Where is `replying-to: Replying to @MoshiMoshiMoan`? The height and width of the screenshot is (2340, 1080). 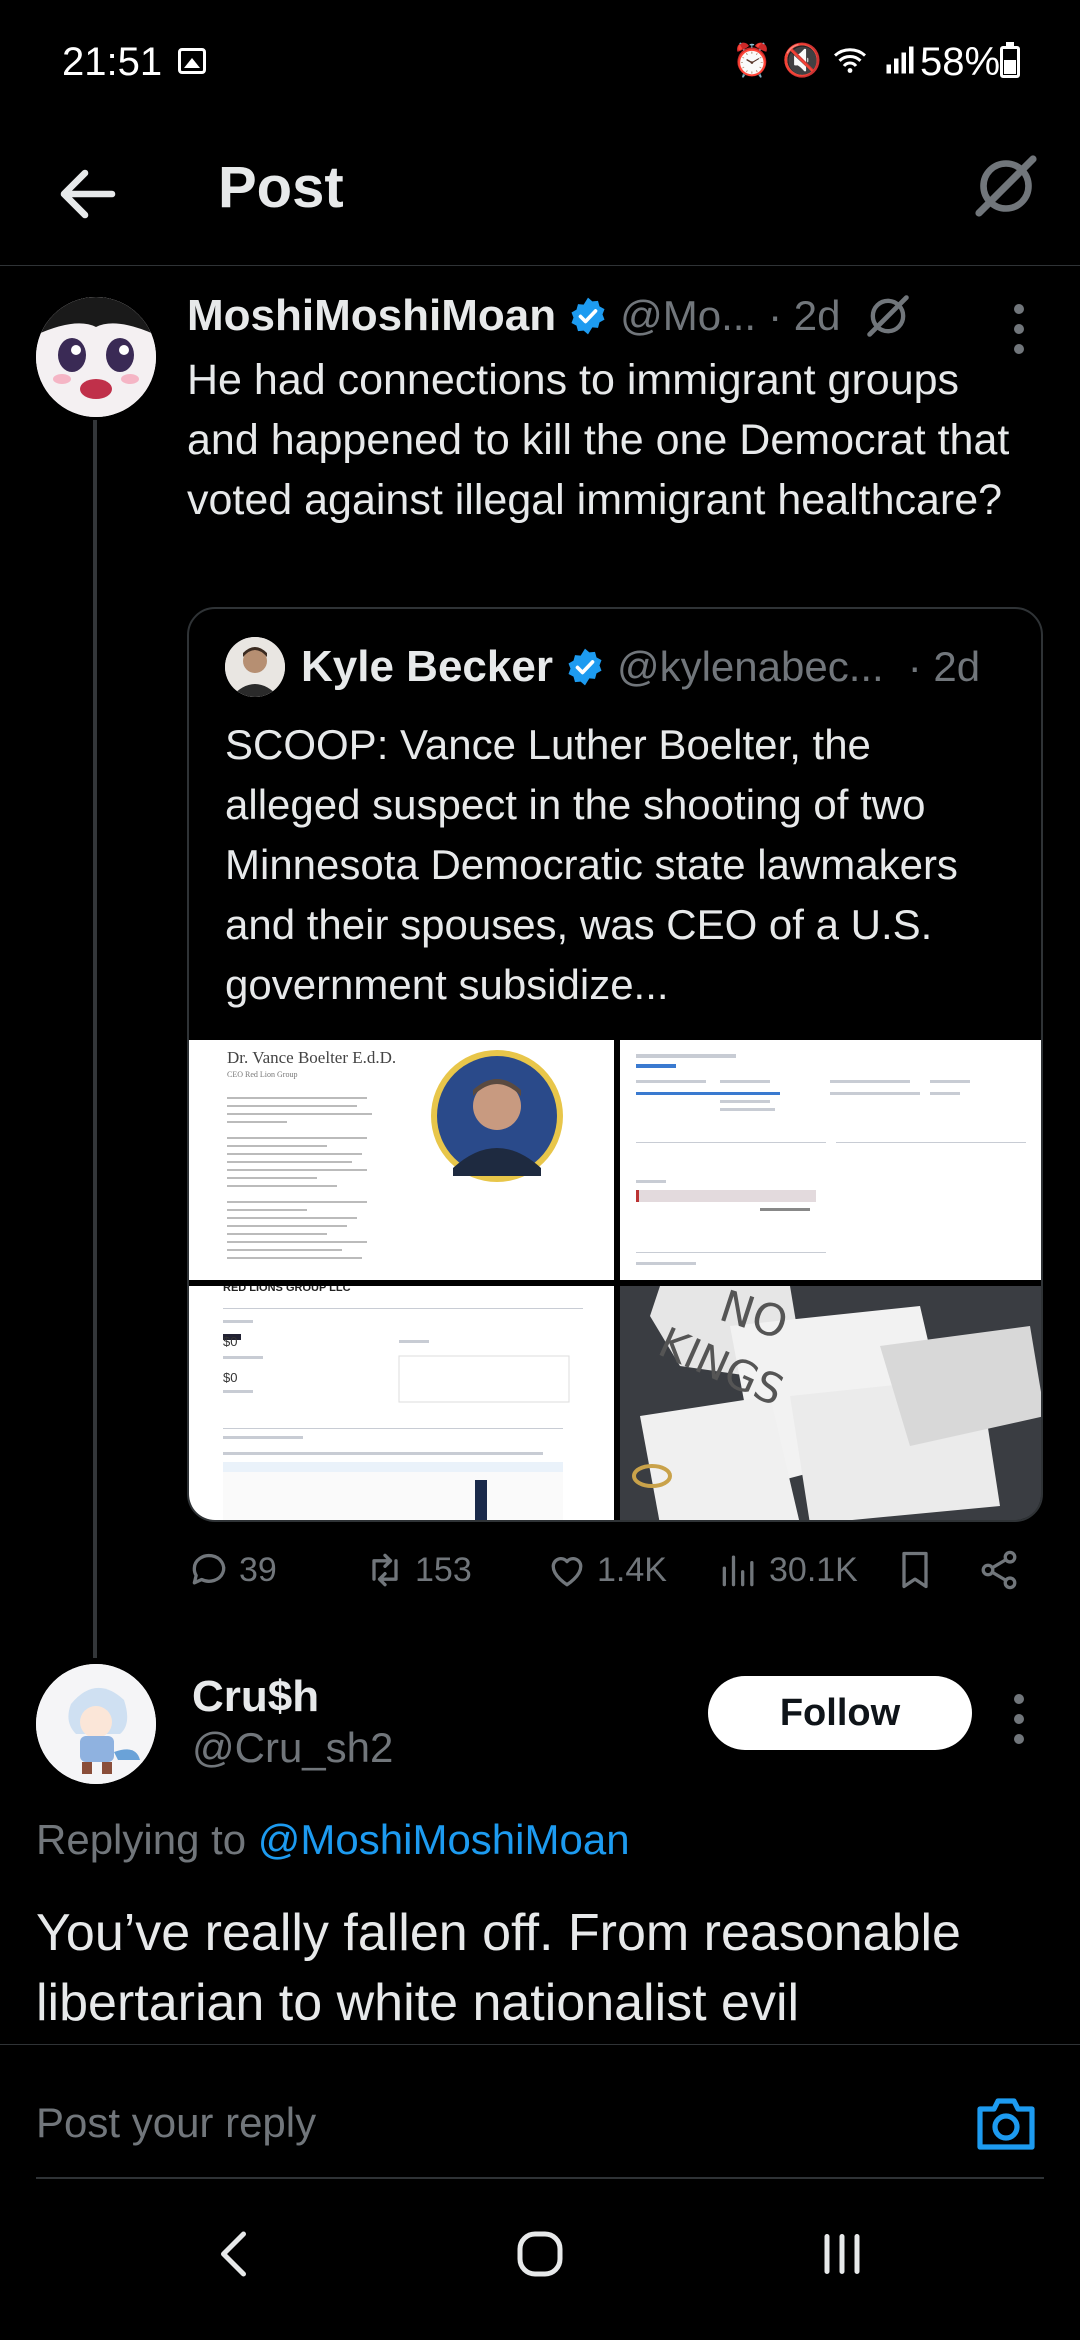 replying-to: Replying to @MoshiMoshiMoan is located at coordinates (333, 1840).